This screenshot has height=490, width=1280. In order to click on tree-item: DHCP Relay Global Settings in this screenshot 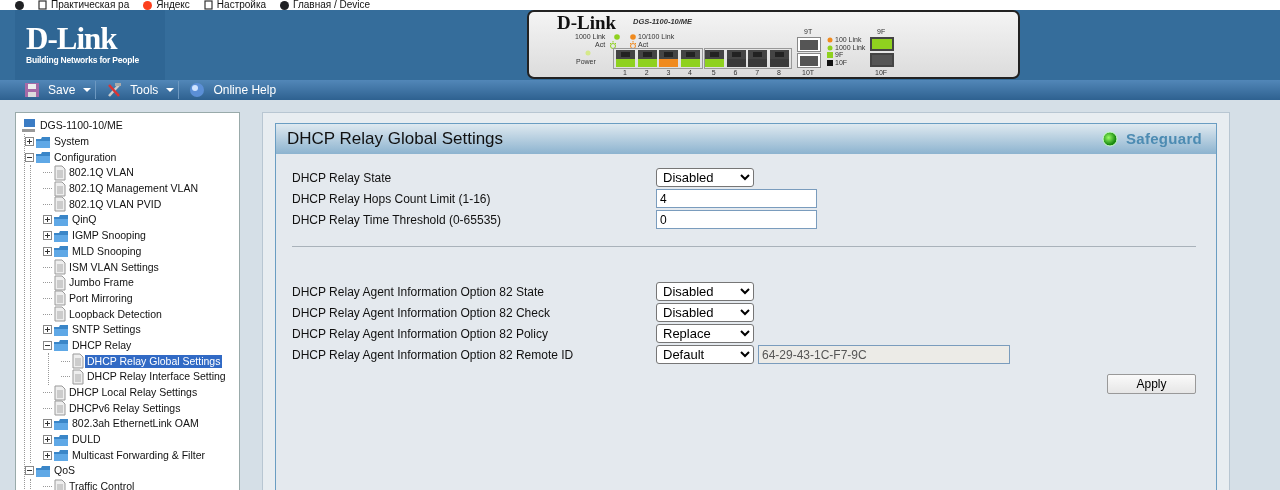, I will do `click(154, 361)`.